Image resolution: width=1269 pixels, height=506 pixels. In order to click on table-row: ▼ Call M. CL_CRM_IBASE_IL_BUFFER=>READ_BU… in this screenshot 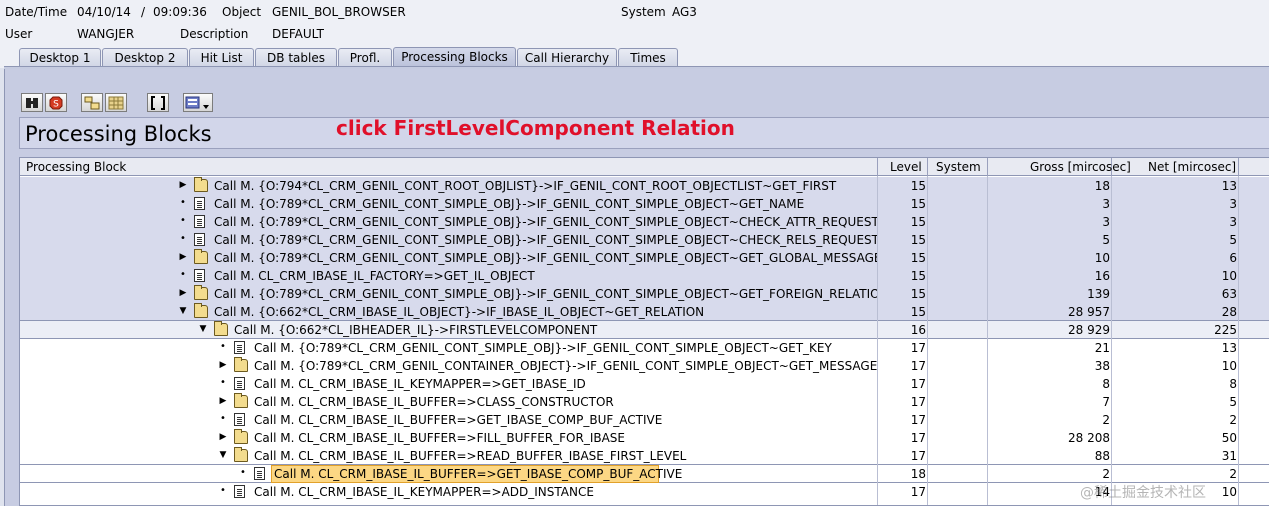, I will do `click(644, 456)`.